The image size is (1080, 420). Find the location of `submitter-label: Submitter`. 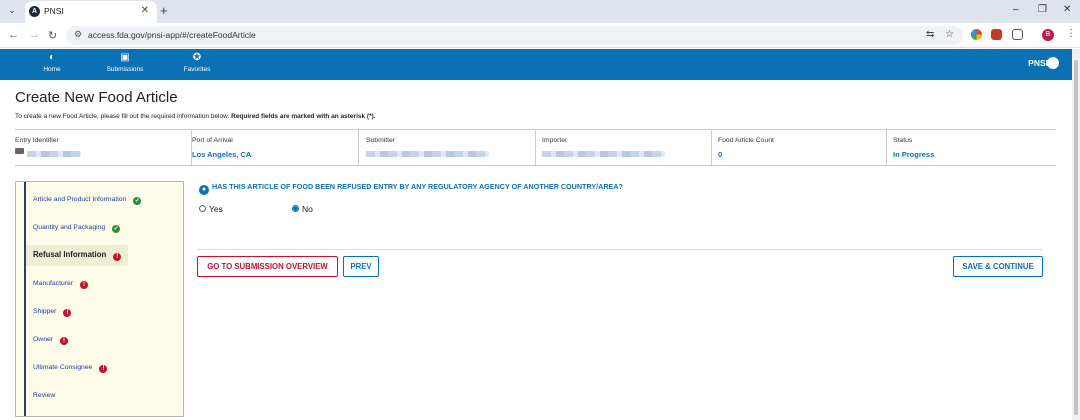

submitter-label: Submitter is located at coordinates (381, 140).